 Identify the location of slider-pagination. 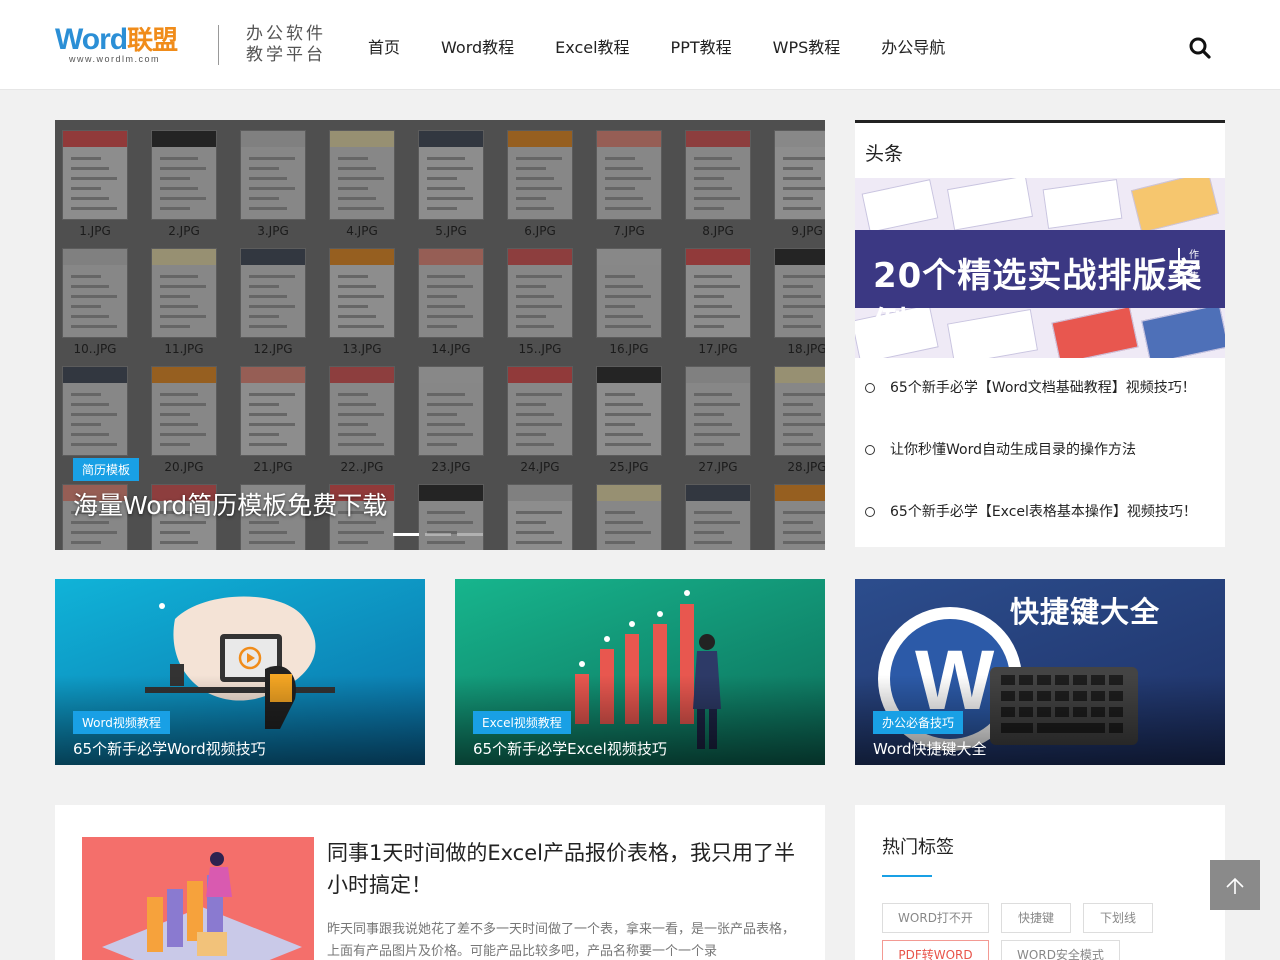
(441, 534).